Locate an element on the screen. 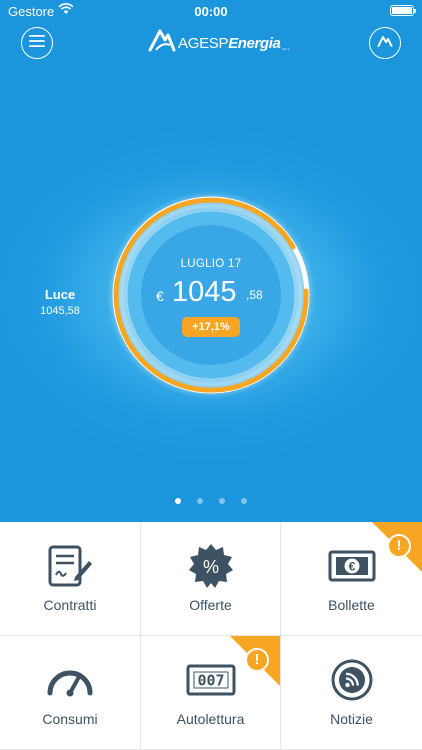  percent-badge-icon: % is located at coordinates (210, 566).